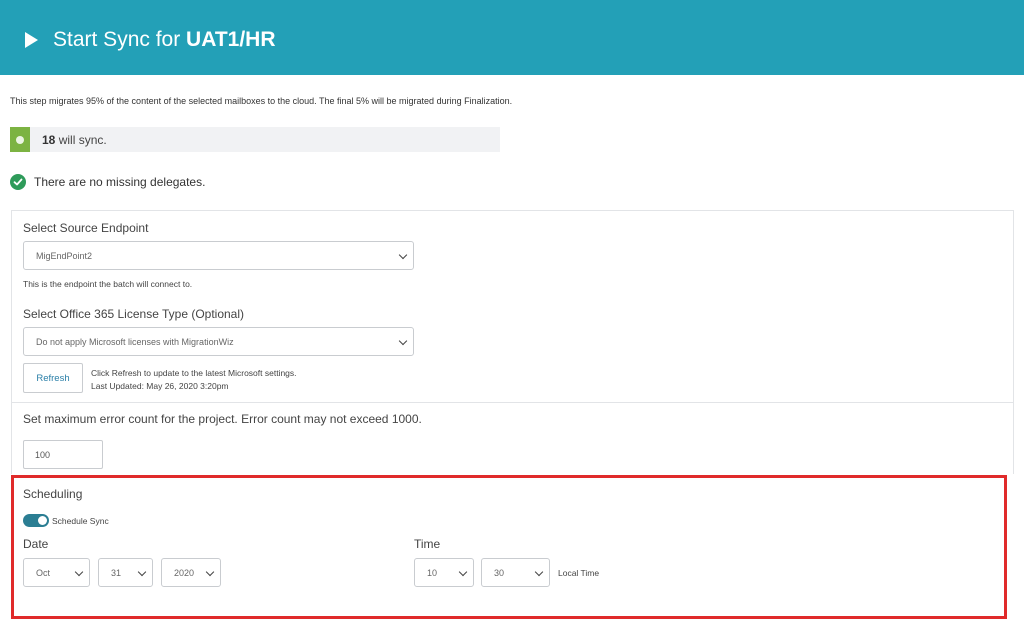 This screenshot has width=1024, height=625. Describe the element at coordinates (43, 573) in the screenshot. I see `month-value: Oct` at that location.